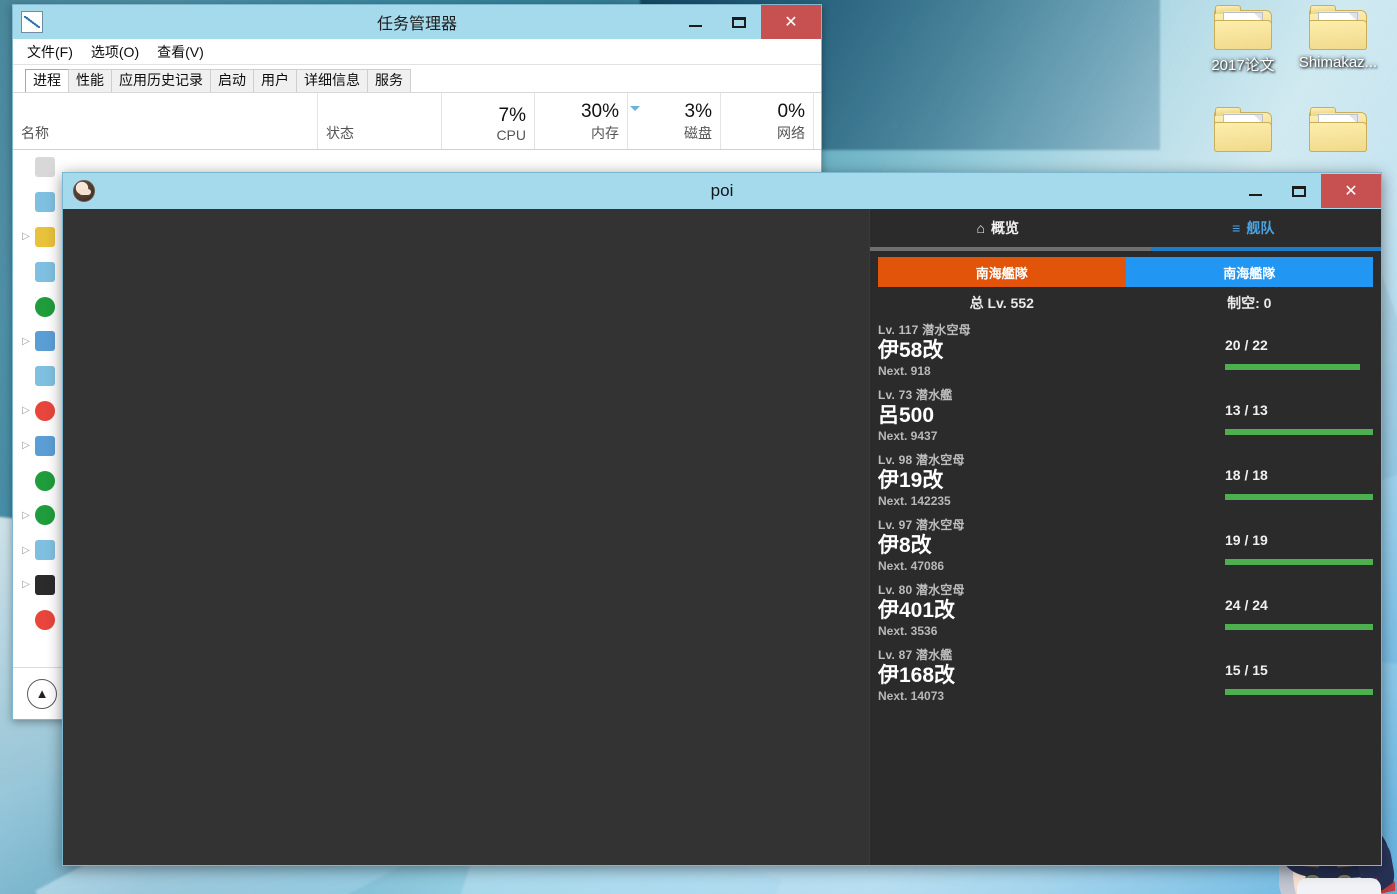 The image size is (1397, 894). I want to click on tab-services: 服务, so click(389, 80).